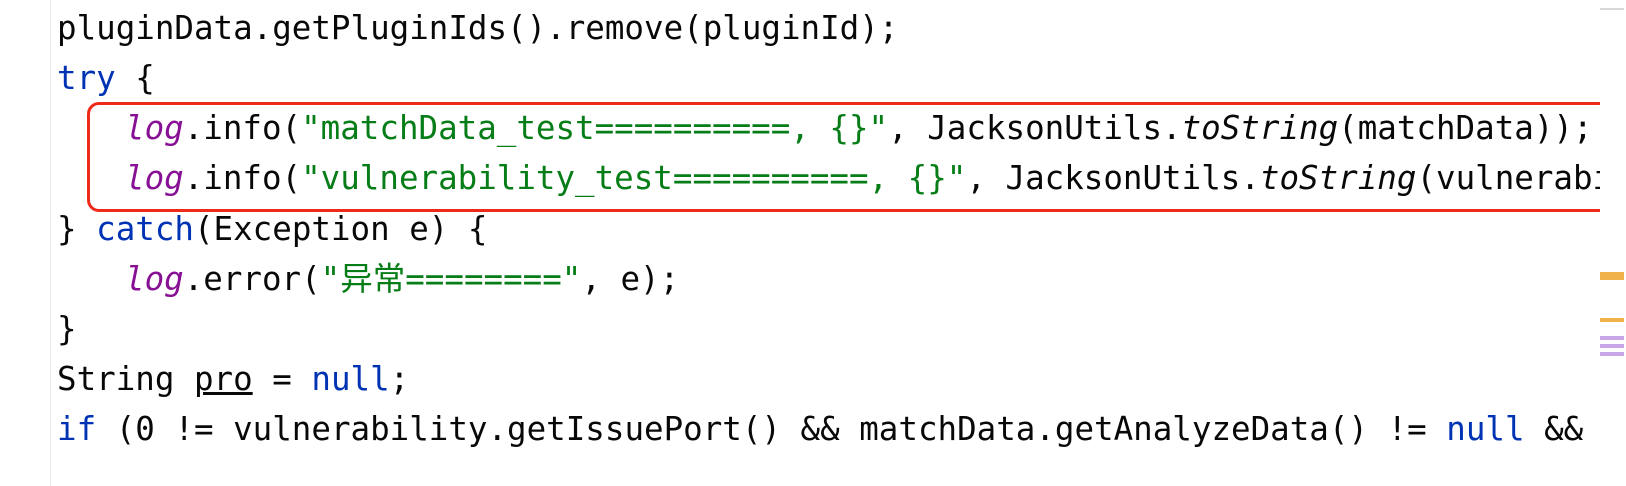 This screenshot has height=486, width=1626. Describe the element at coordinates (399, 379) in the screenshot. I see `code-text: ;` at that location.